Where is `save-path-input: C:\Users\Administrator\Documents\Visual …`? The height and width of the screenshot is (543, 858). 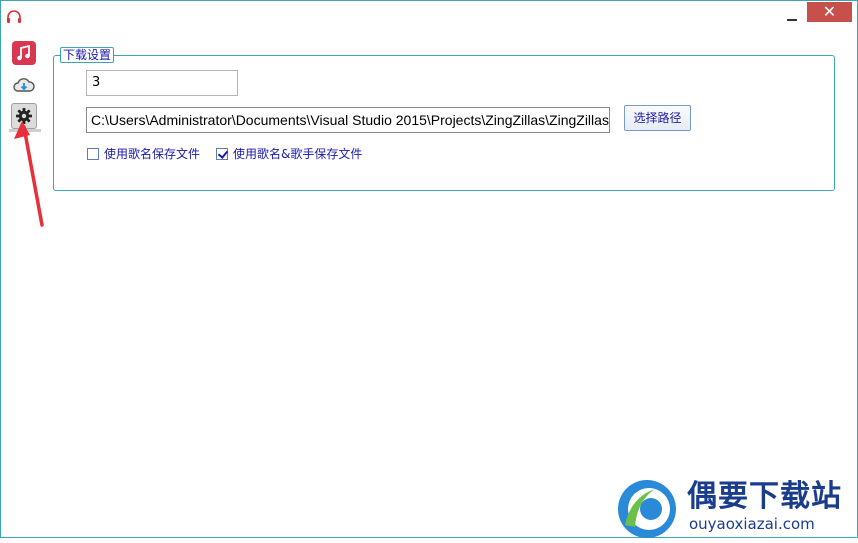
save-path-input: C:\Users\Administrator\Documents\Visual … is located at coordinates (348, 120).